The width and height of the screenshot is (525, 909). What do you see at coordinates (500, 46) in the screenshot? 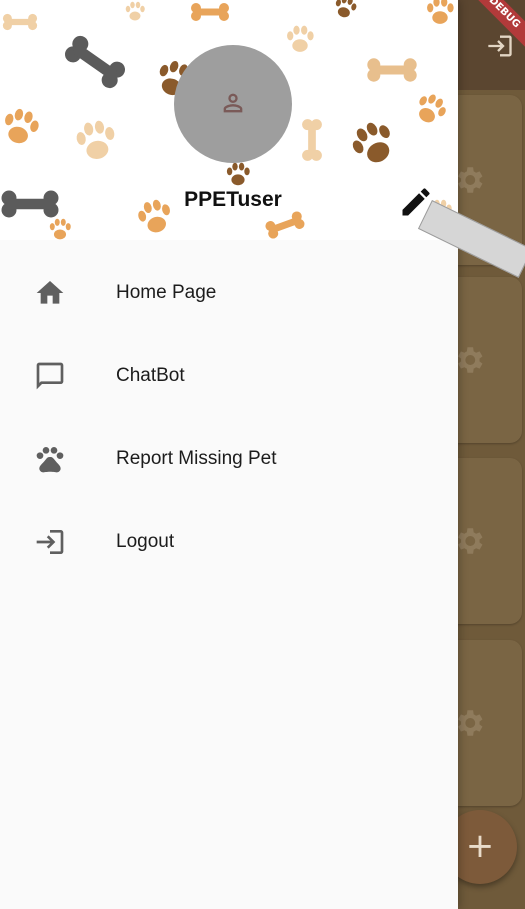
I see `login-icon` at bounding box center [500, 46].